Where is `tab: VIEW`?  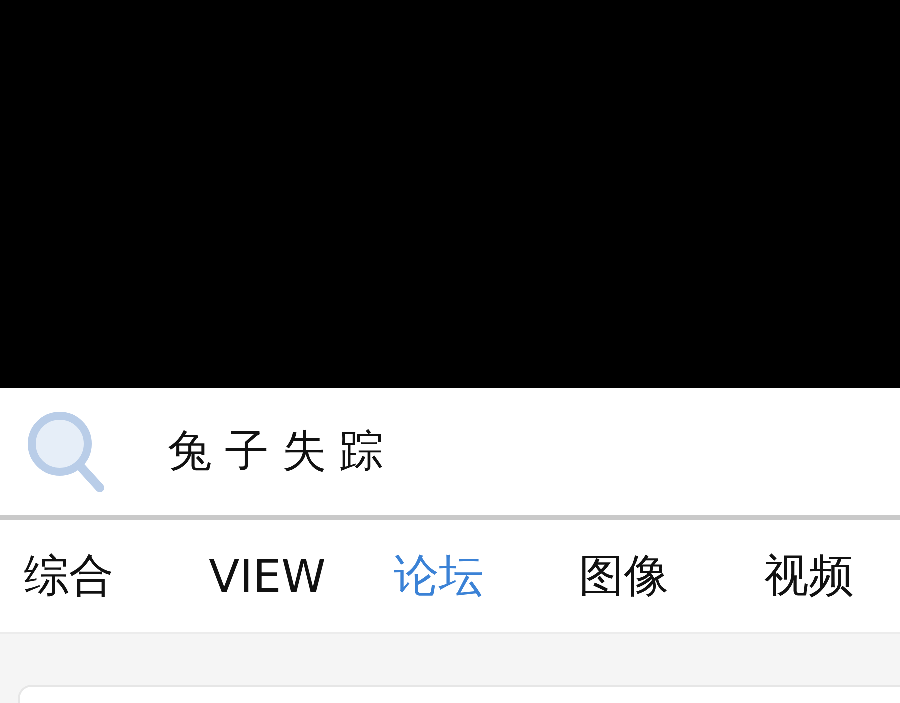
tab: VIEW is located at coordinates (267, 576).